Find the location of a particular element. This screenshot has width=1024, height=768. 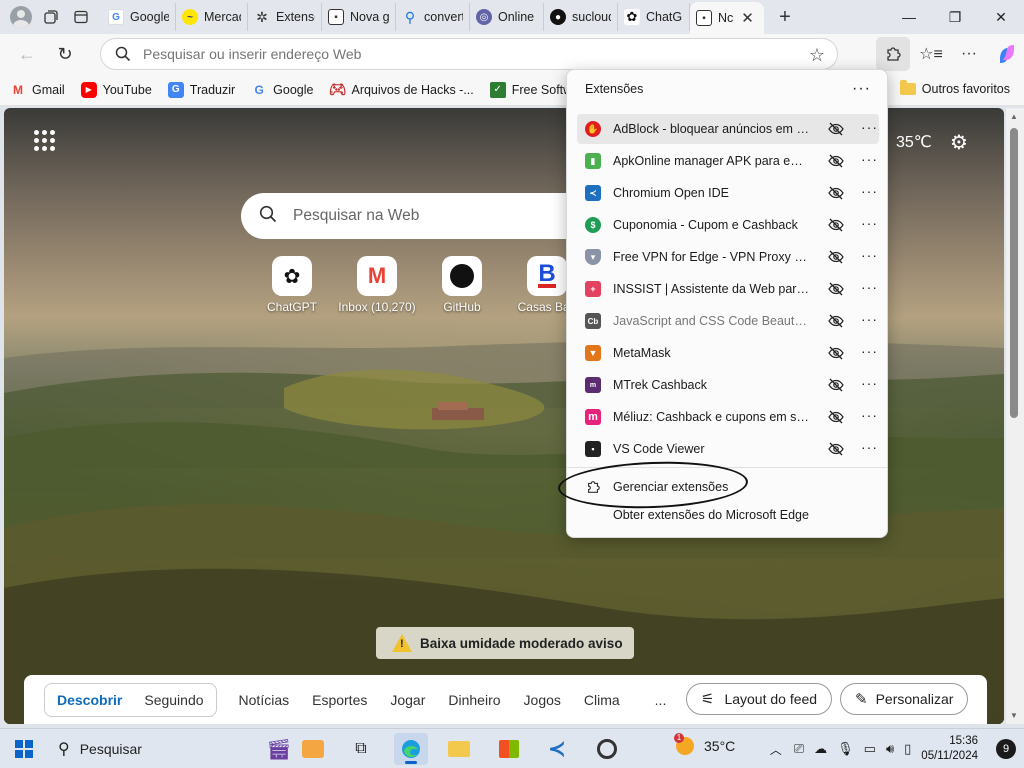

extension-item-mtrek: m MTrek Cashback ··· is located at coordinates (728, 385).